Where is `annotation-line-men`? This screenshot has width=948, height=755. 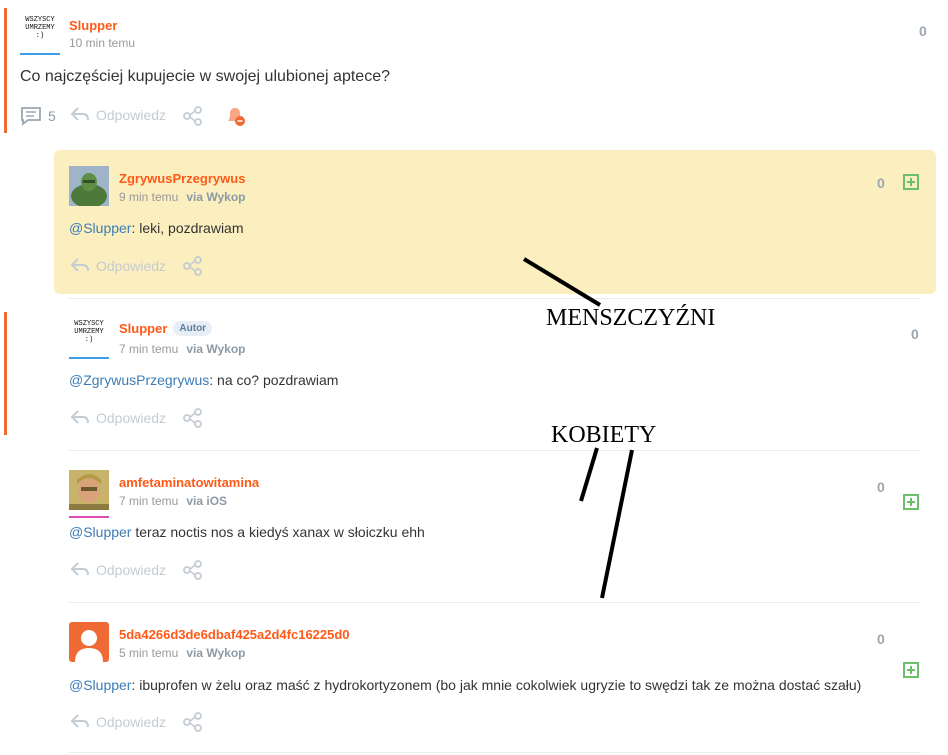
annotation-line-men is located at coordinates (562, 282).